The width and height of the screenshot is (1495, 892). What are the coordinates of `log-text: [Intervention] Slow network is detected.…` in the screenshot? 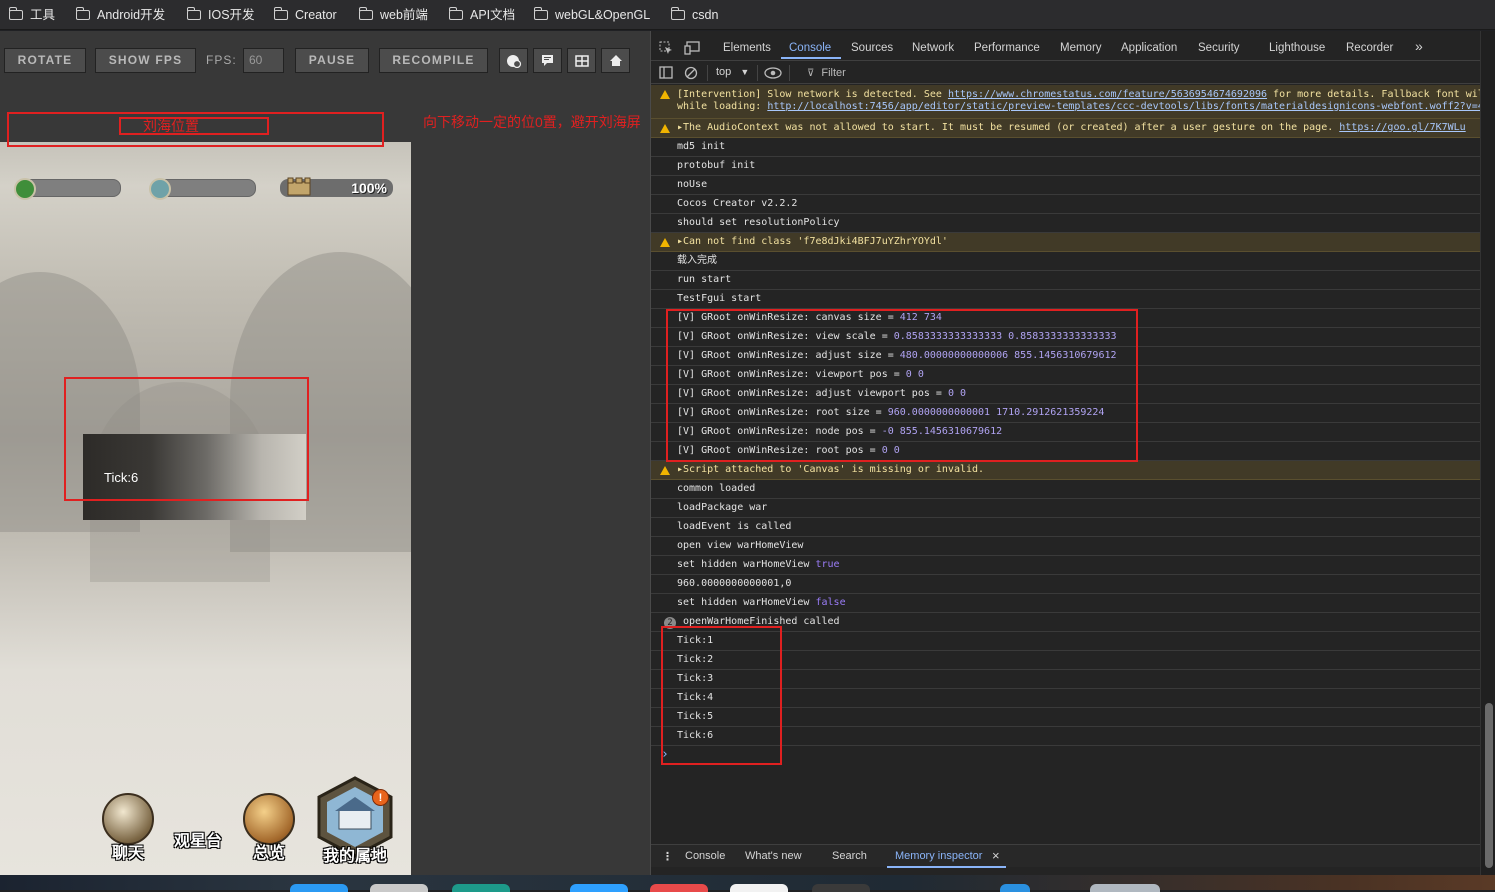 It's located at (1078, 95).